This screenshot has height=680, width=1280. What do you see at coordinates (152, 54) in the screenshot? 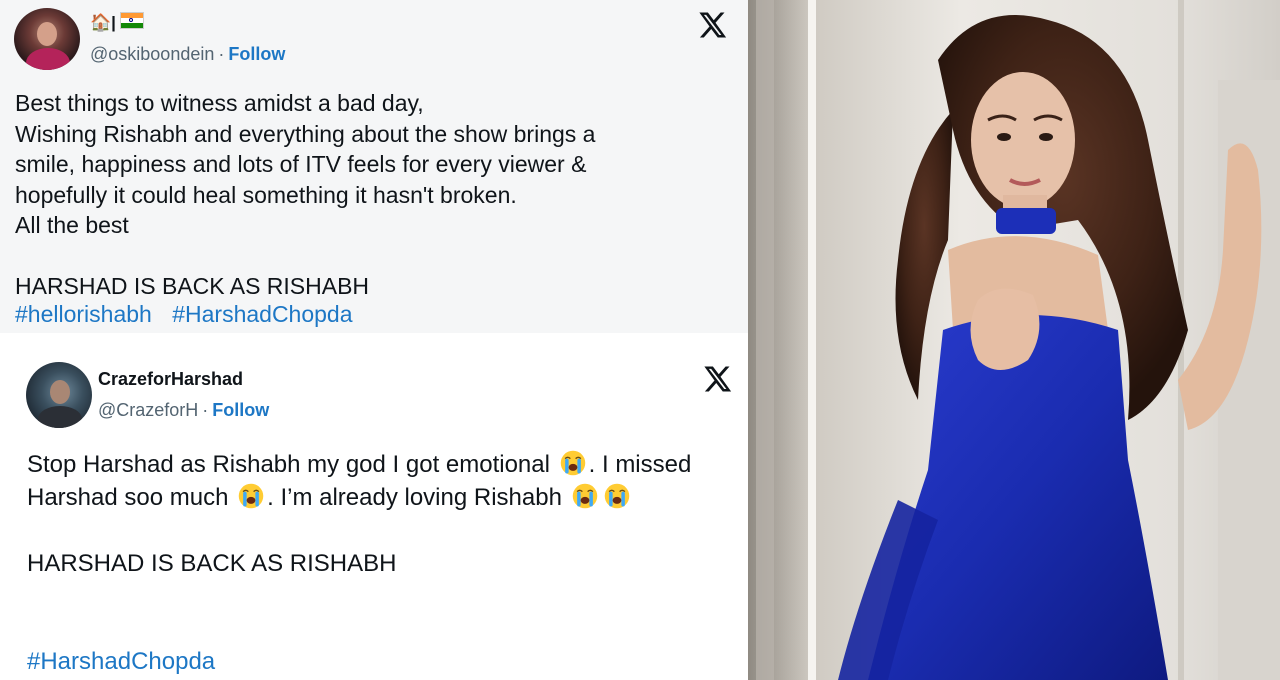
I see `user-handle: @oskiboondein` at bounding box center [152, 54].